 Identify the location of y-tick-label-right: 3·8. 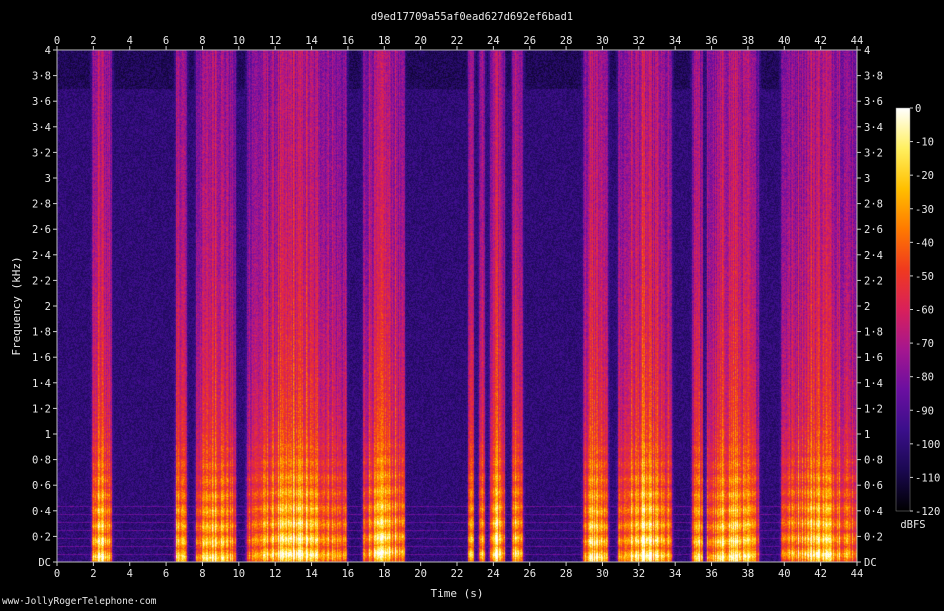
(873, 77).